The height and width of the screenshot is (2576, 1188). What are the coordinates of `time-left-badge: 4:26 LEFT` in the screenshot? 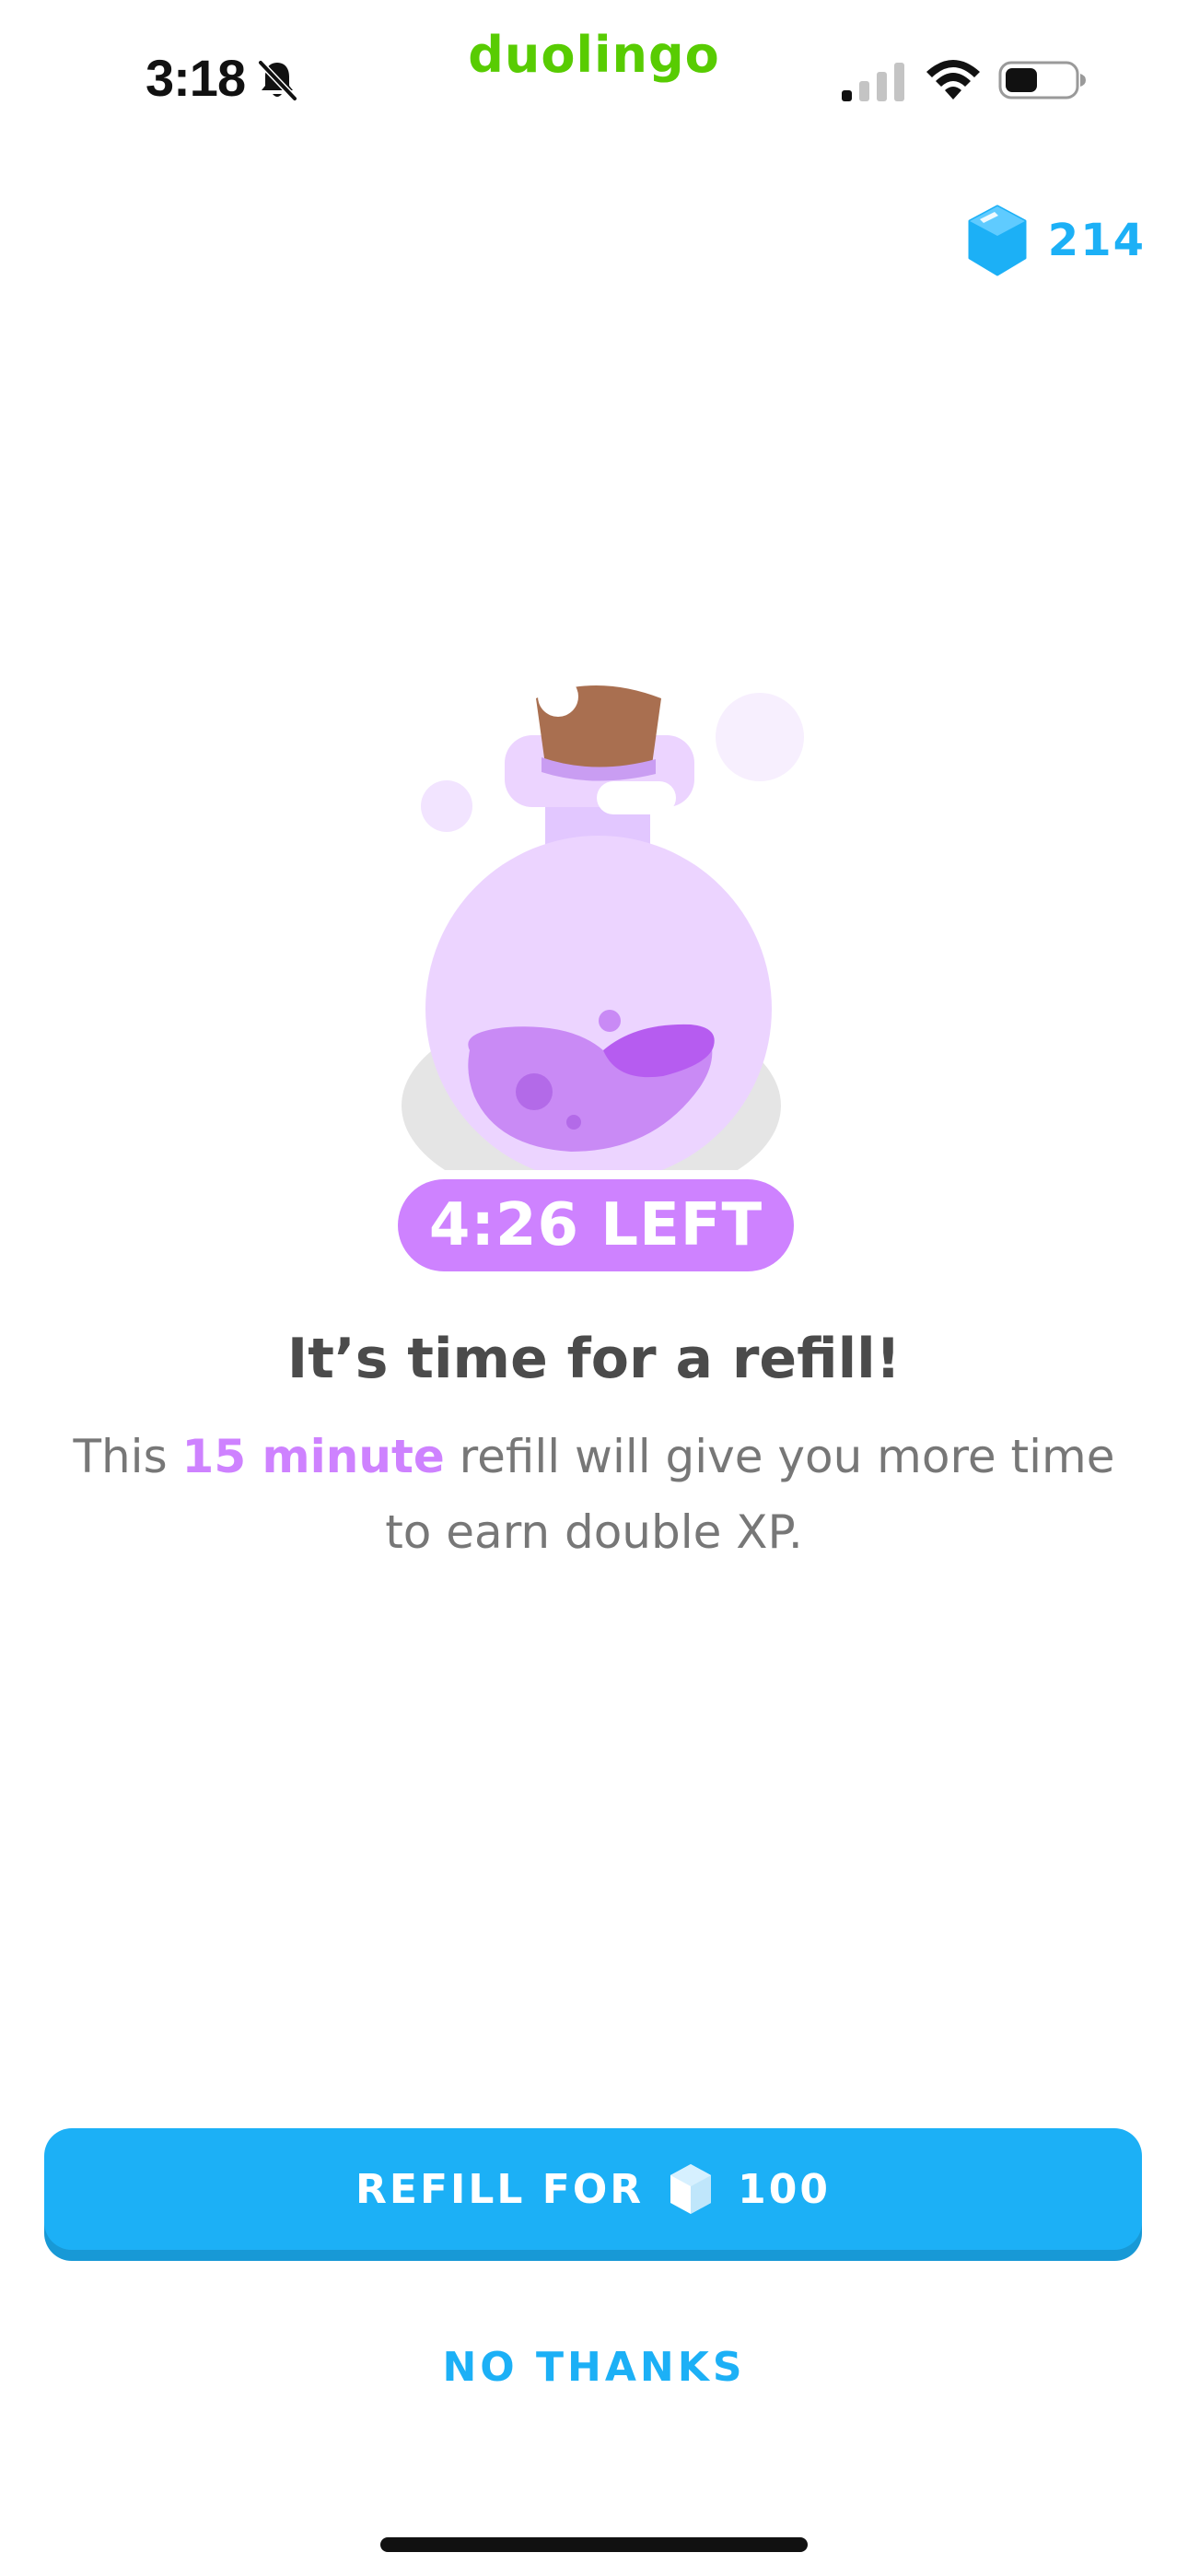 It's located at (596, 1225).